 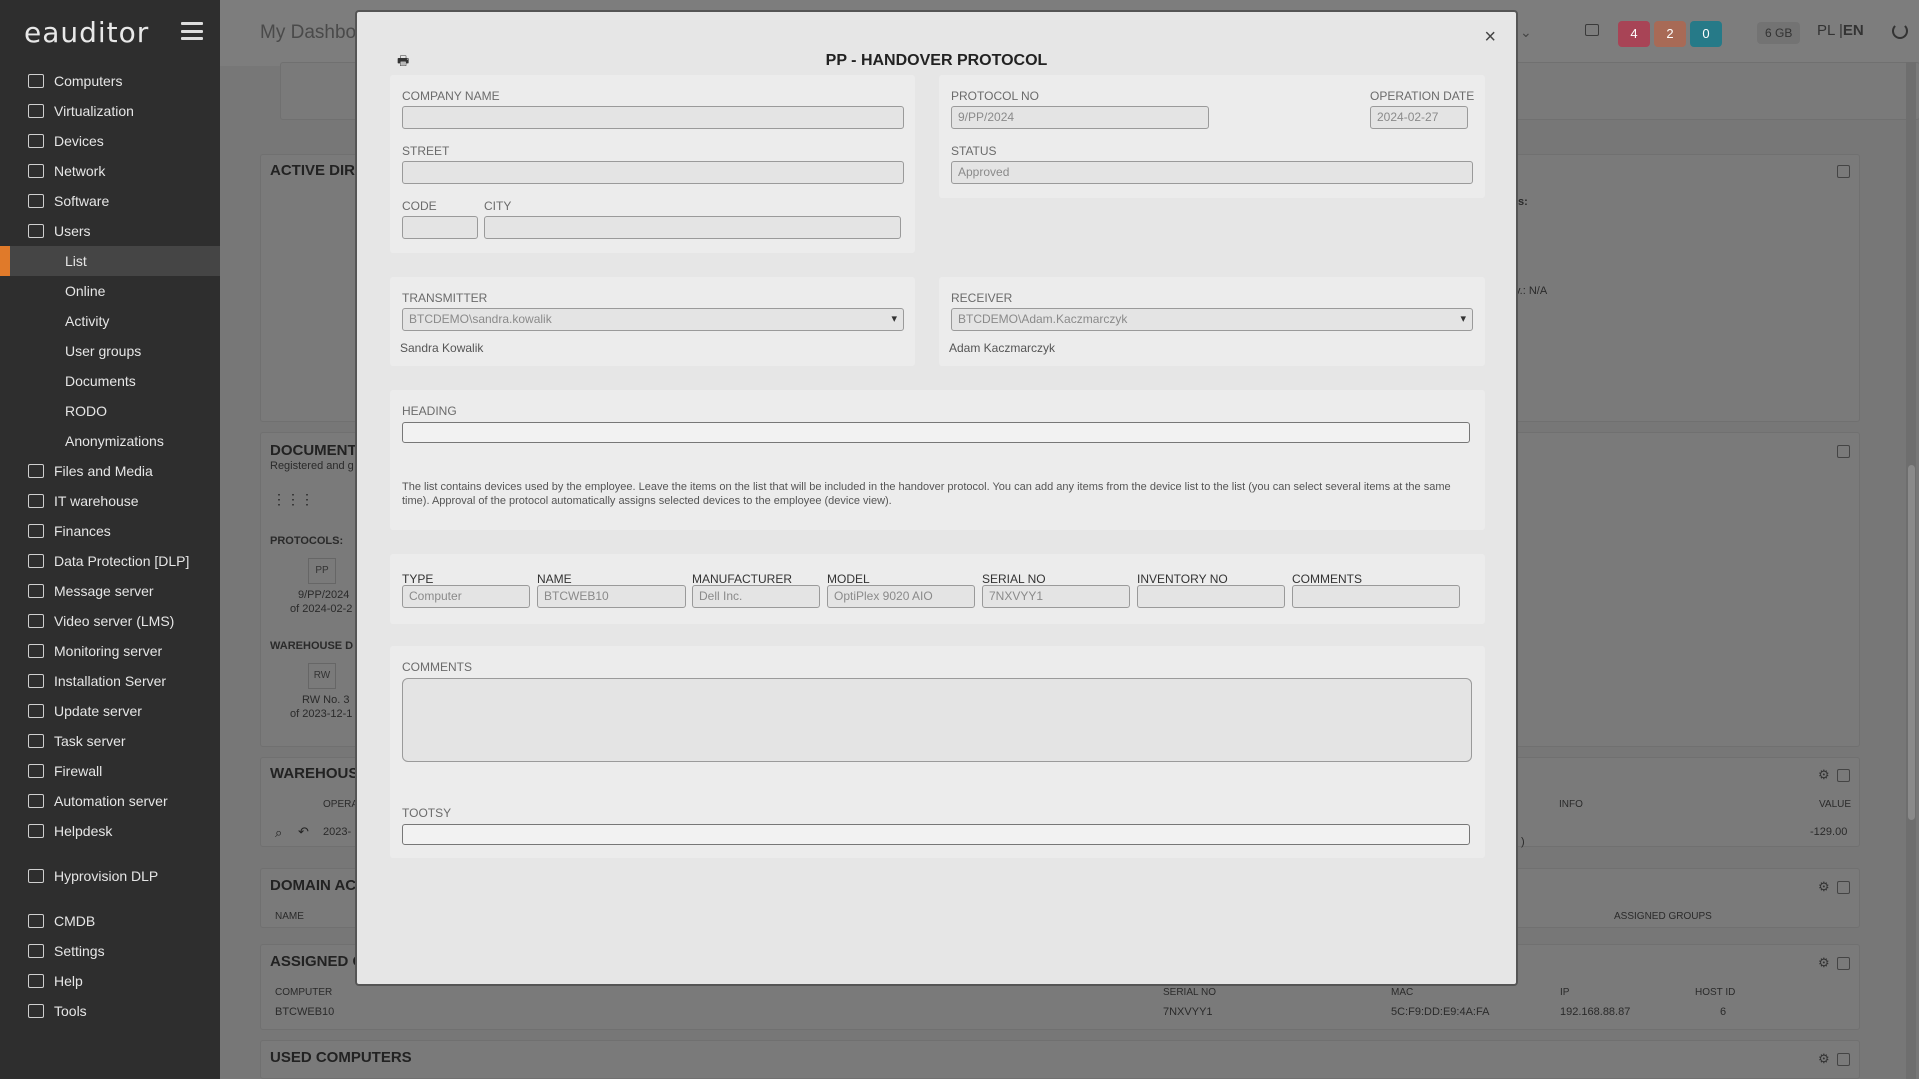 I want to click on close-icon: ×, so click(x=1490, y=37).